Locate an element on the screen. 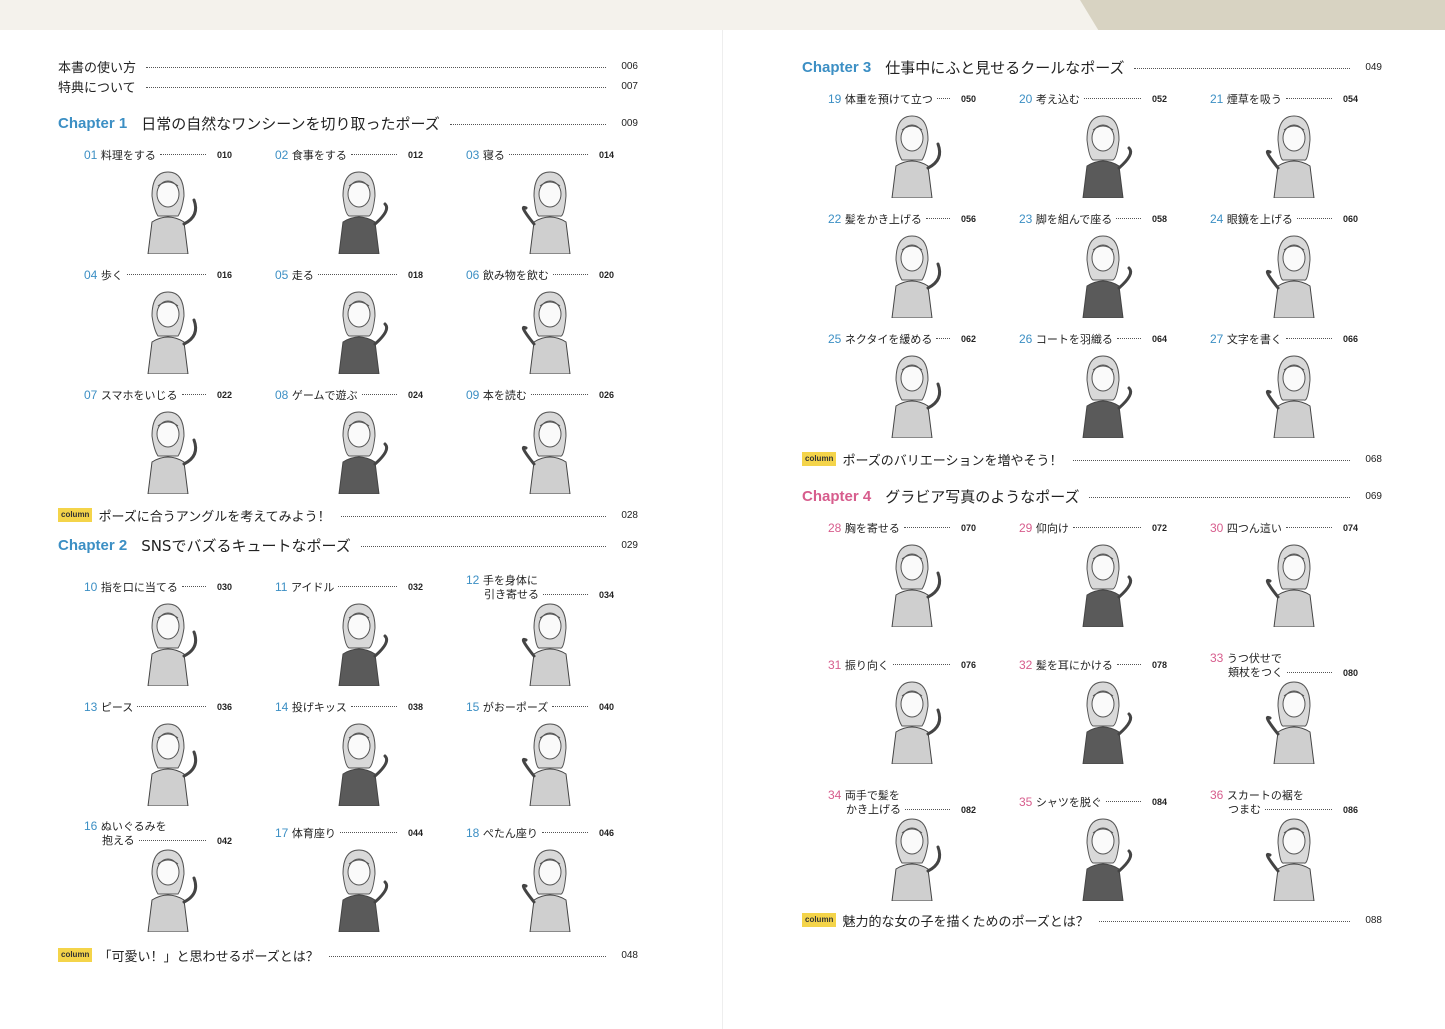  pose-number: 26 is located at coordinates (1026, 339).